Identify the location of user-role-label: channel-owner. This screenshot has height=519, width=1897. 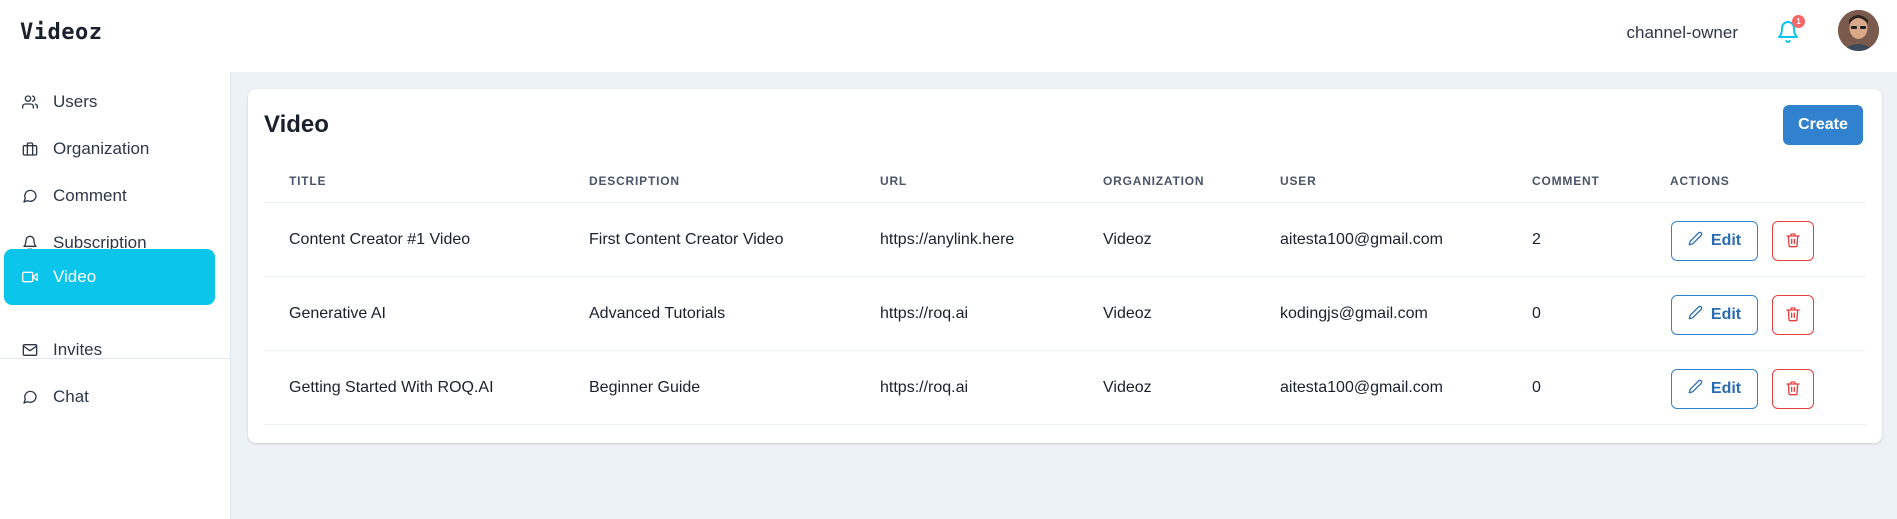
(1682, 32).